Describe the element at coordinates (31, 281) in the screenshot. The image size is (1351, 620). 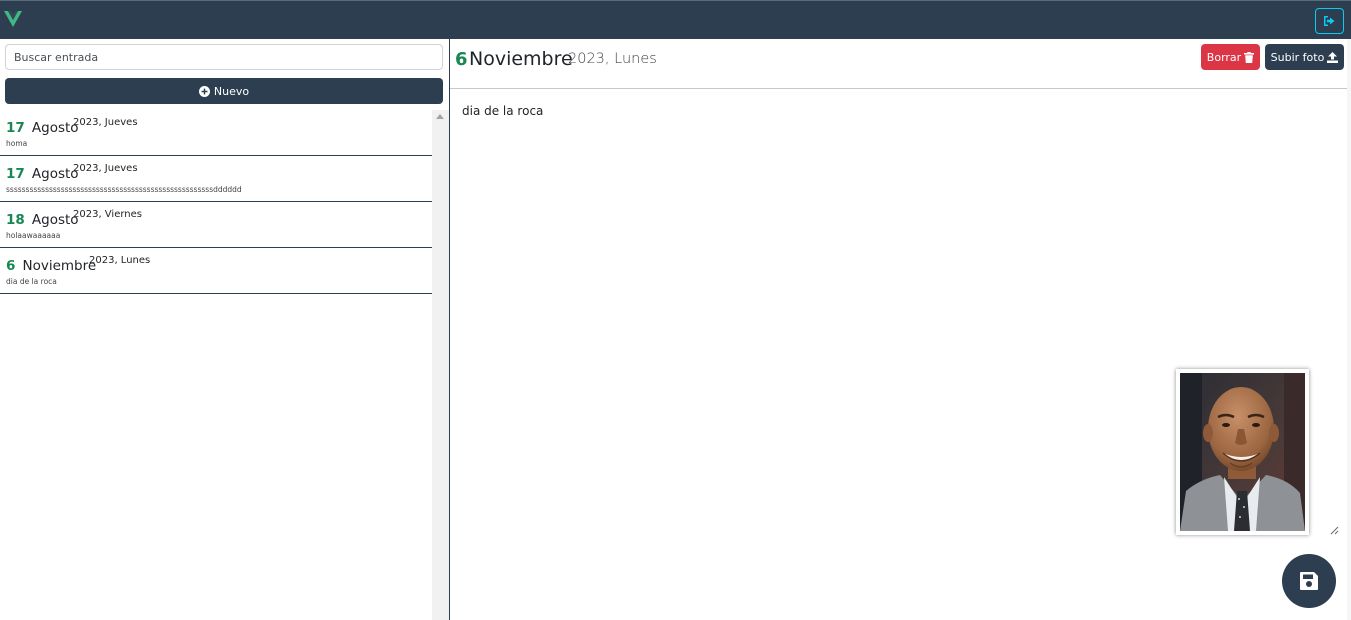
I see `entry-snippet: dia de la roca` at that location.